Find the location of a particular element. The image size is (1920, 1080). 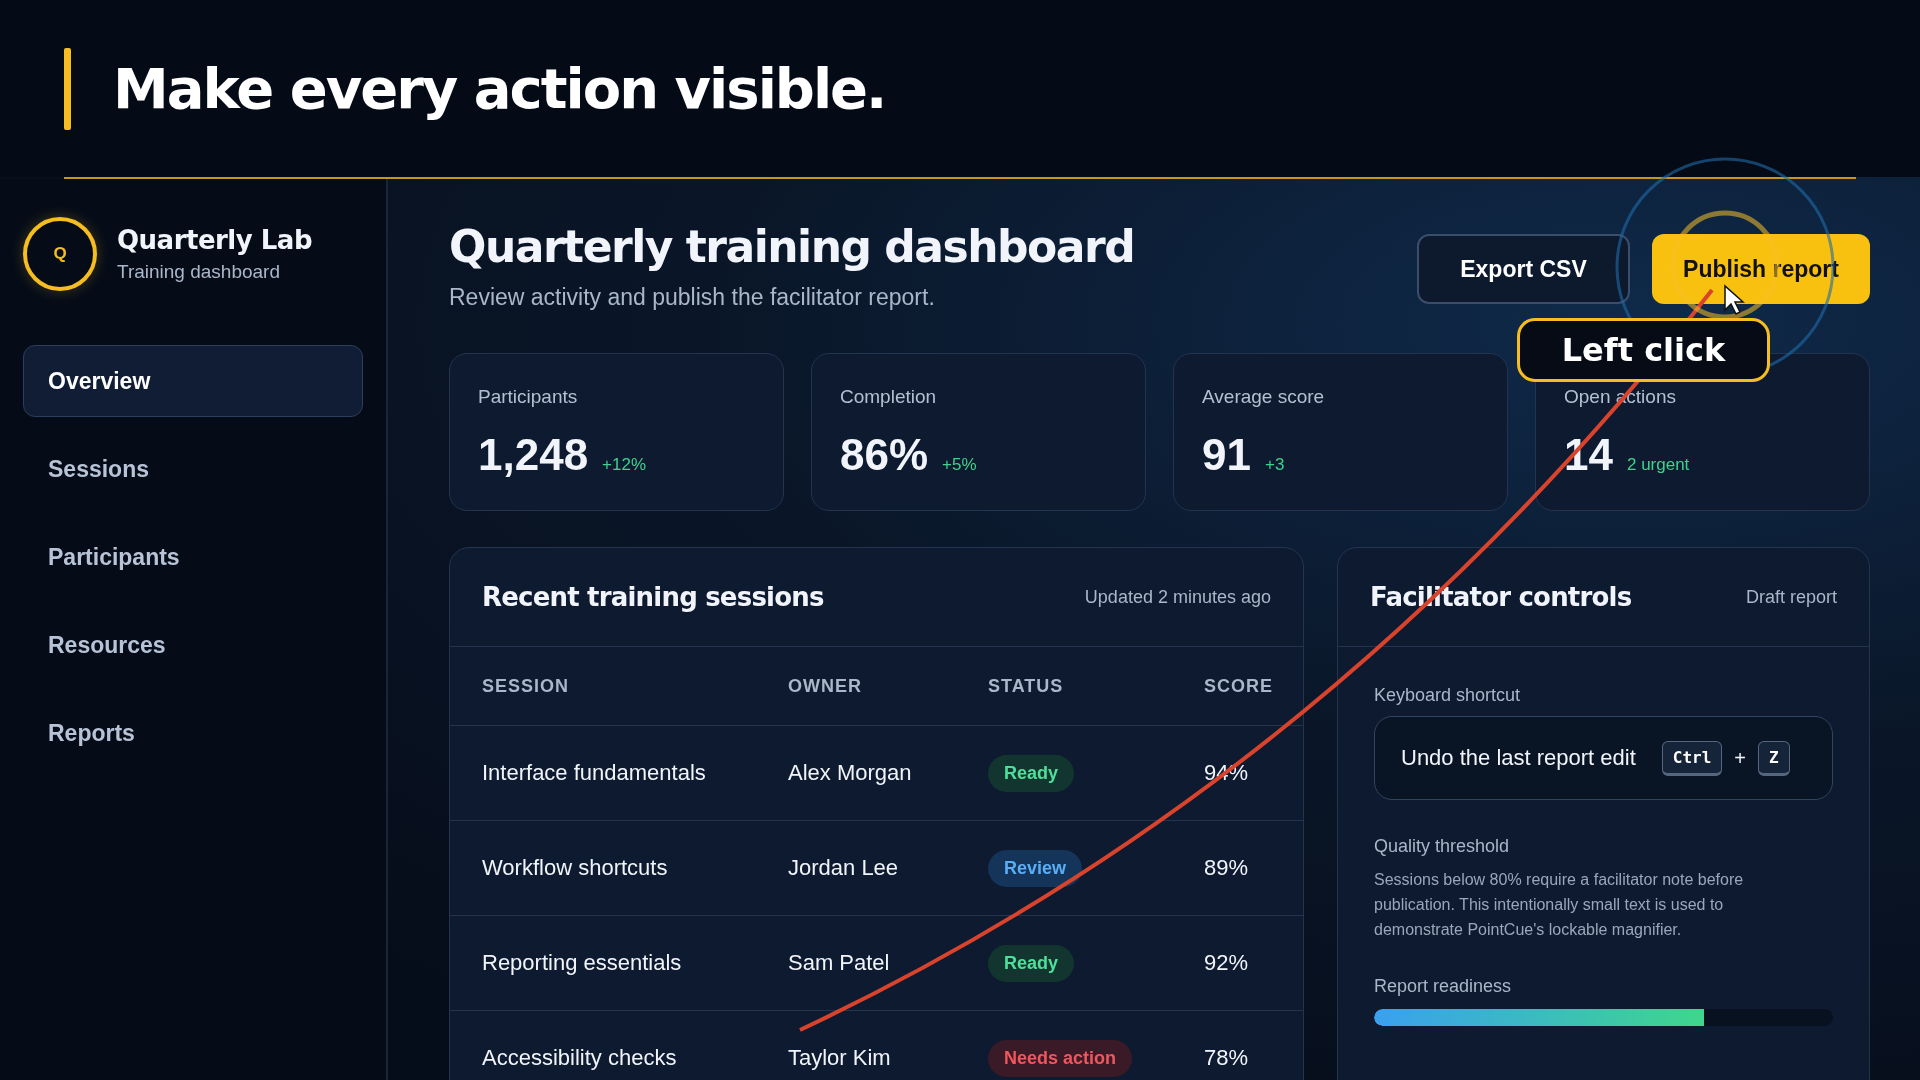

column-header: SCORE is located at coordinates (1239, 686).